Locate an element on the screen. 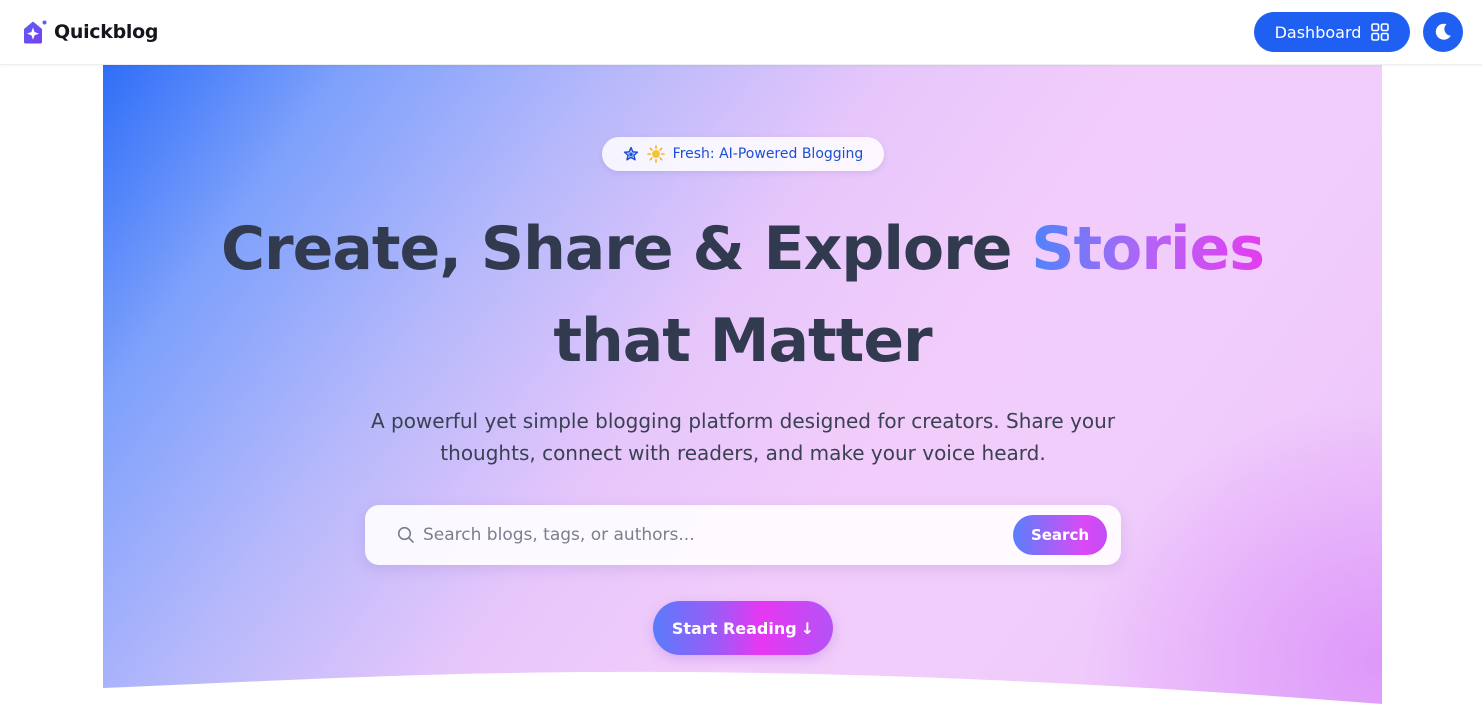 This screenshot has height=714, width=1482. sparkle-house-icon is located at coordinates (35, 32).